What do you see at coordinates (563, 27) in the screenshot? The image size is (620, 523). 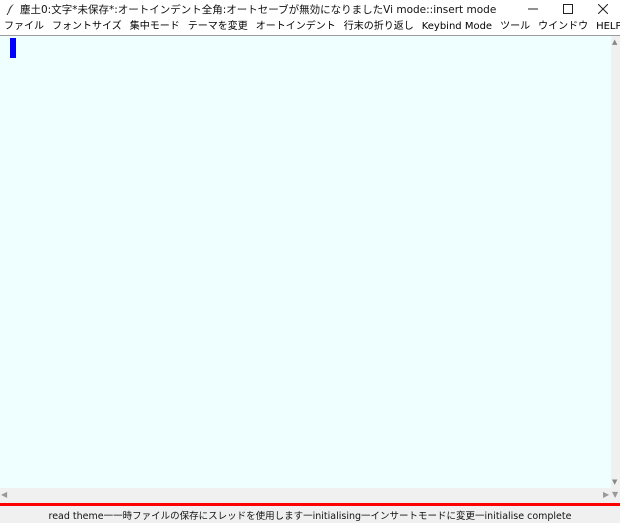 I see `menu-window: ウインドウ` at bounding box center [563, 27].